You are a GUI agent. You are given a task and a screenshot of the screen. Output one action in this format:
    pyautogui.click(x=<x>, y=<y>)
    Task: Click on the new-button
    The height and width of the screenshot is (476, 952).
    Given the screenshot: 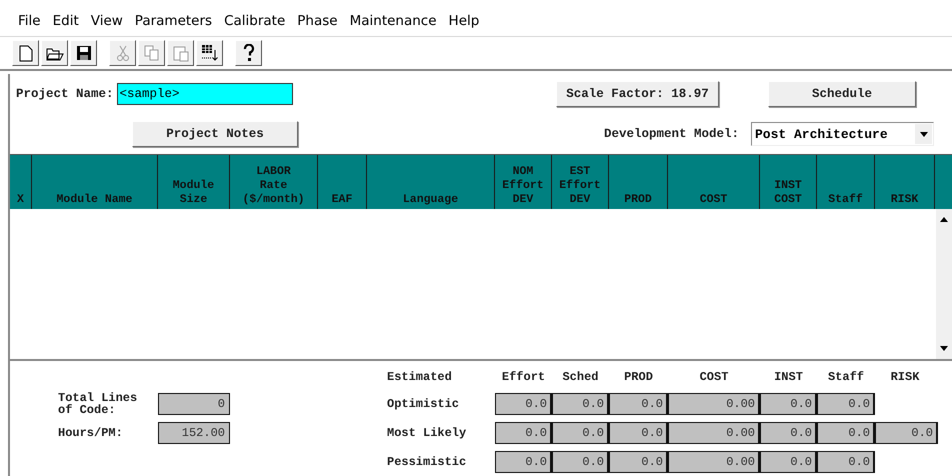 What is the action you would take?
    pyautogui.click(x=25, y=53)
    